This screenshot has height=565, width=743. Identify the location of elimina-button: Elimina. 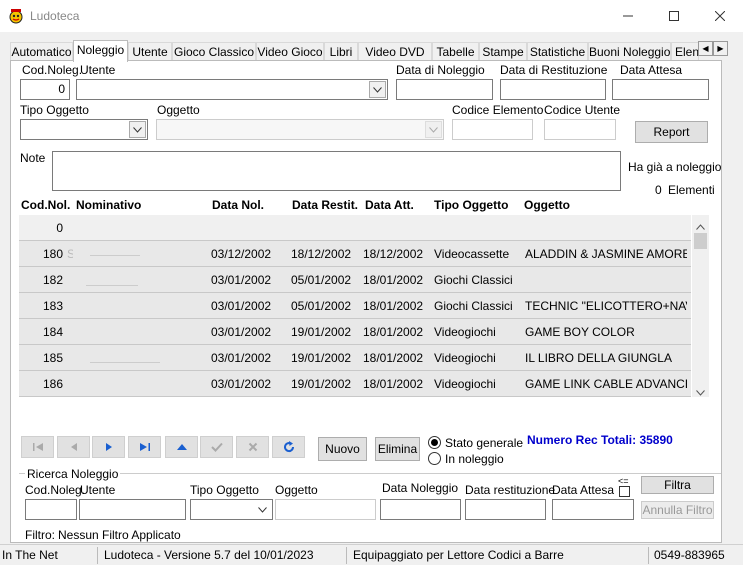
(397, 449).